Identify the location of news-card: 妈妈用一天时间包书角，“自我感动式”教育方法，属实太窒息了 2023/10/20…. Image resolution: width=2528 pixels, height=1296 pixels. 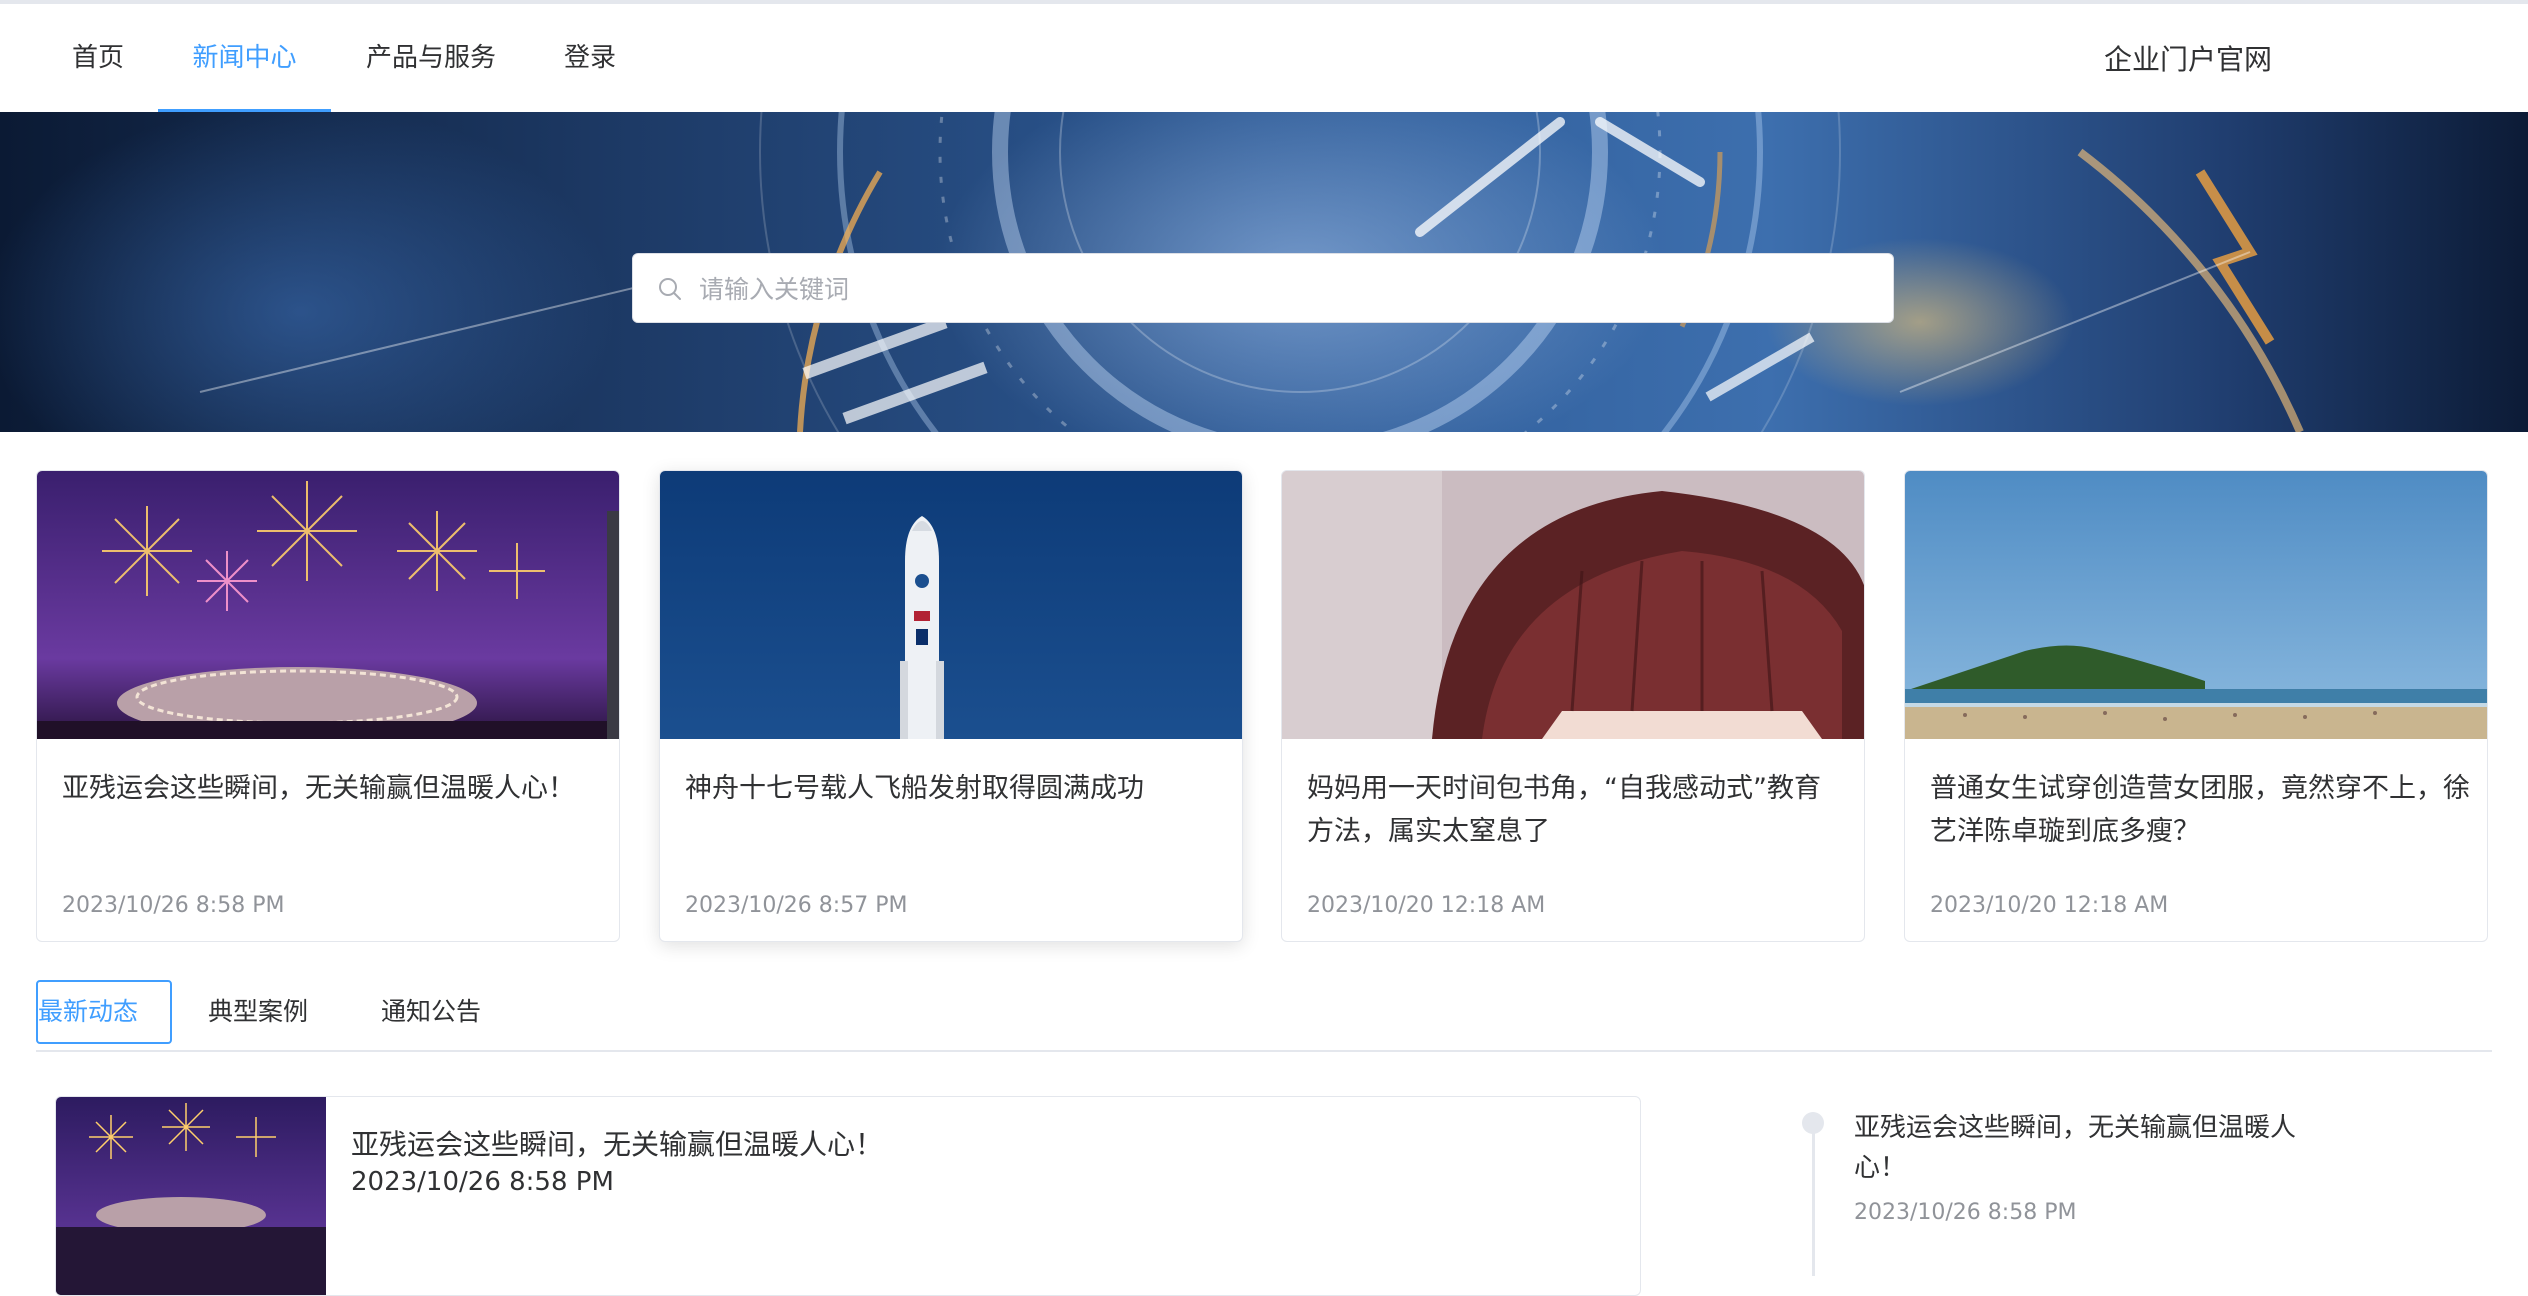
(1573, 706).